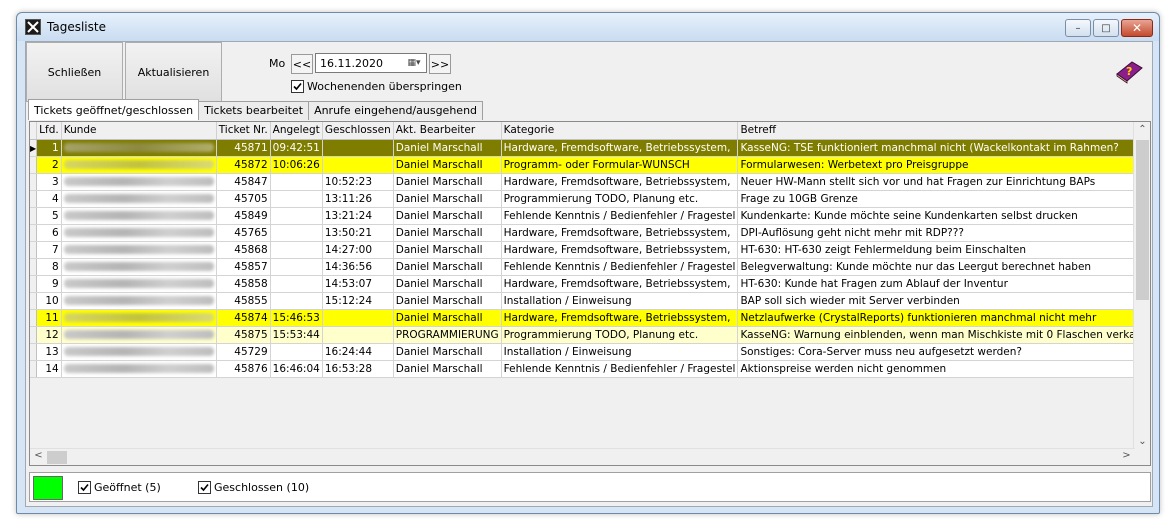  Describe the element at coordinates (253, 487) in the screenshot. I see `filter-closed: Geschlossen (10)` at that location.